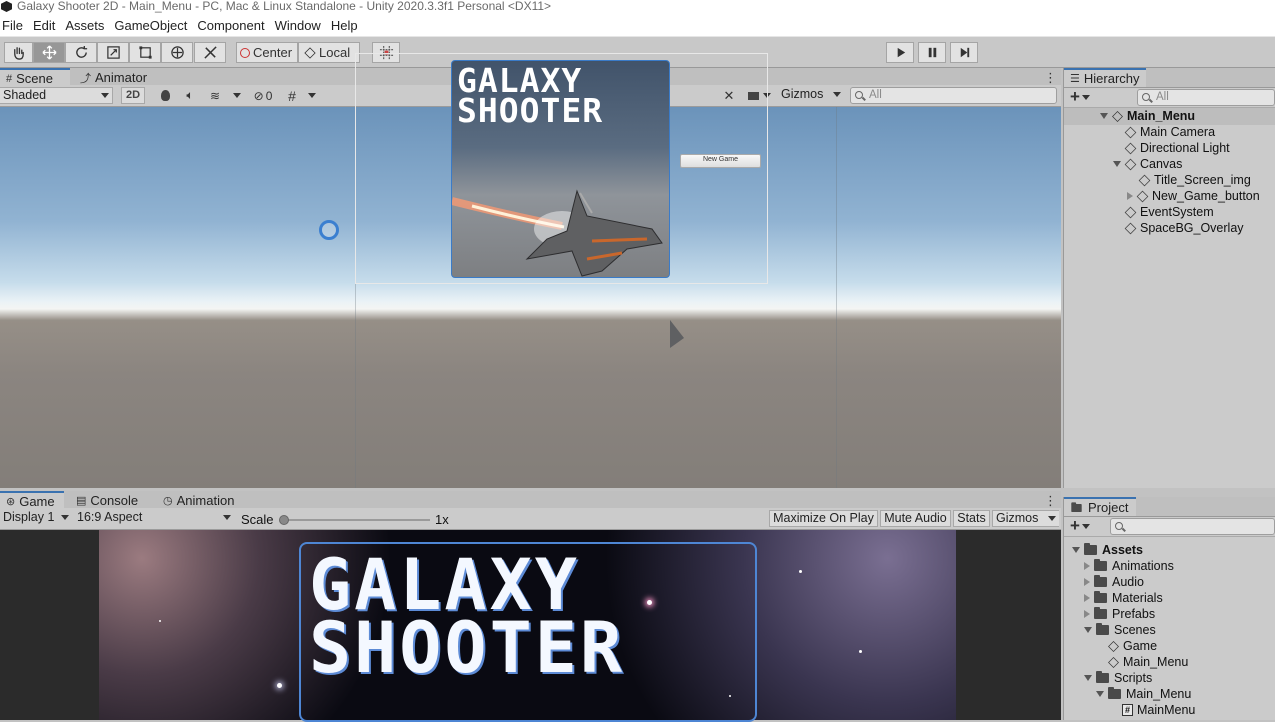 This screenshot has height=722, width=1275. What do you see at coordinates (1192, 228) in the screenshot?
I see `hierarchy-item-label: SpaceBG_Overlay` at bounding box center [1192, 228].